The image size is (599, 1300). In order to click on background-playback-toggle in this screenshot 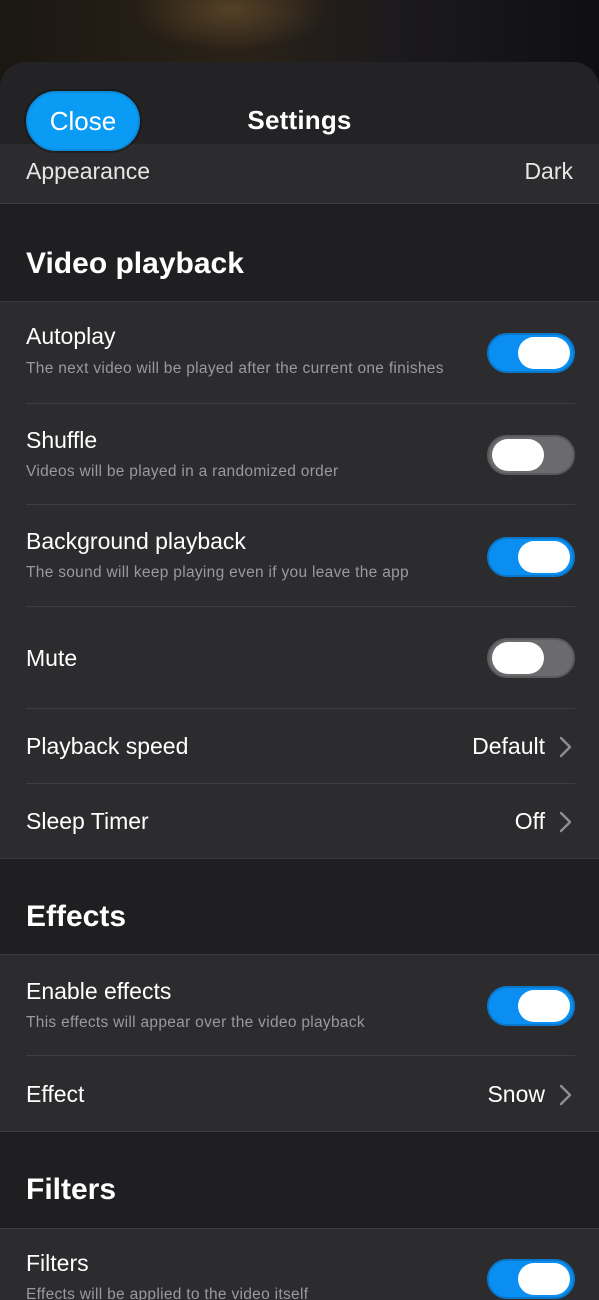, I will do `click(531, 557)`.